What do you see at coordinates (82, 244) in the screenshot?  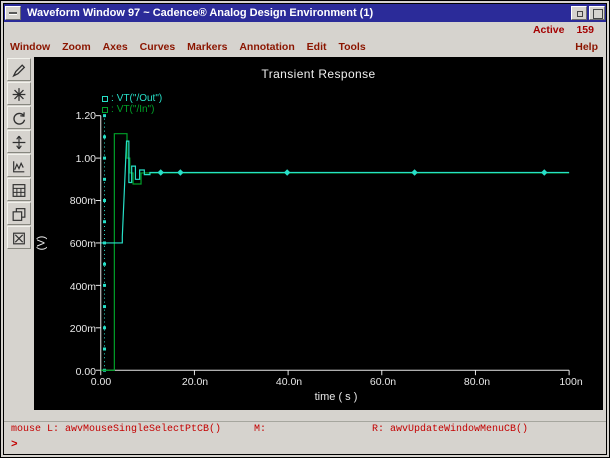 I see `y-tick-label: 600m` at bounding box center [82, 244].